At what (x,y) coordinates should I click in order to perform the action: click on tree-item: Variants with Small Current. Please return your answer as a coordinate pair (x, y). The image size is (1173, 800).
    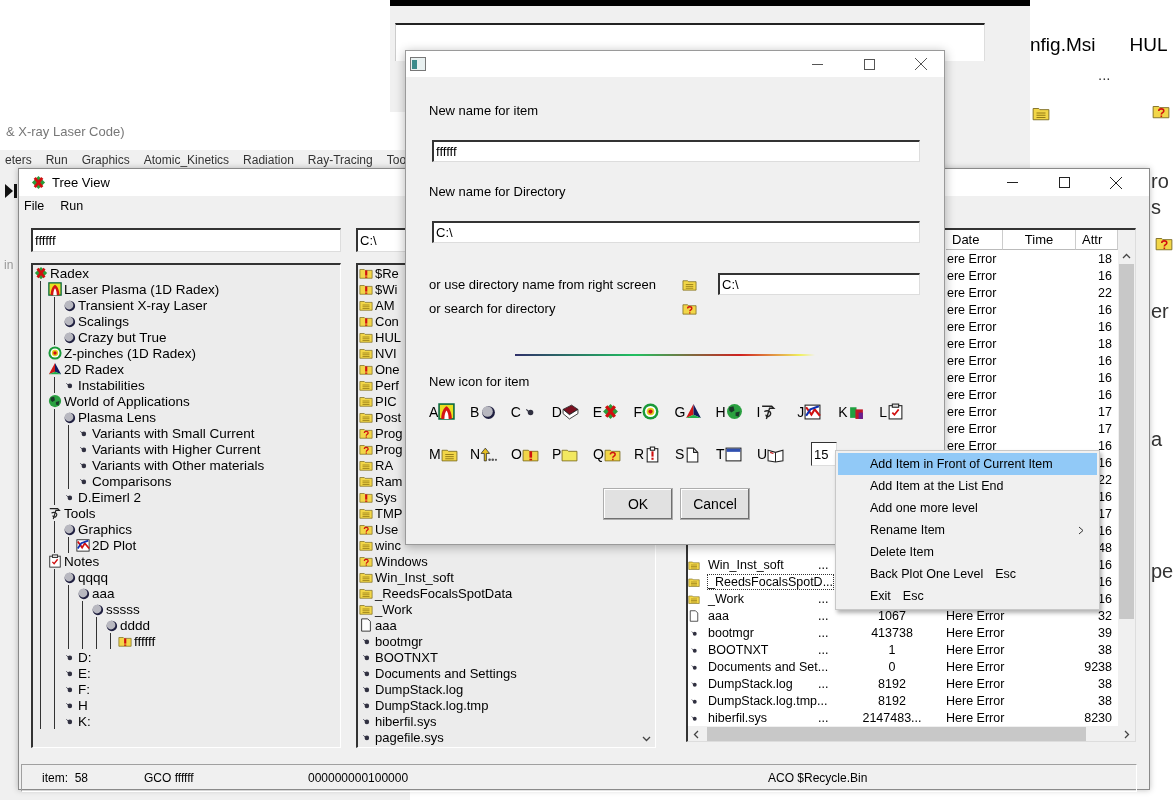
    Looking at the image, I should click on (173, 433).